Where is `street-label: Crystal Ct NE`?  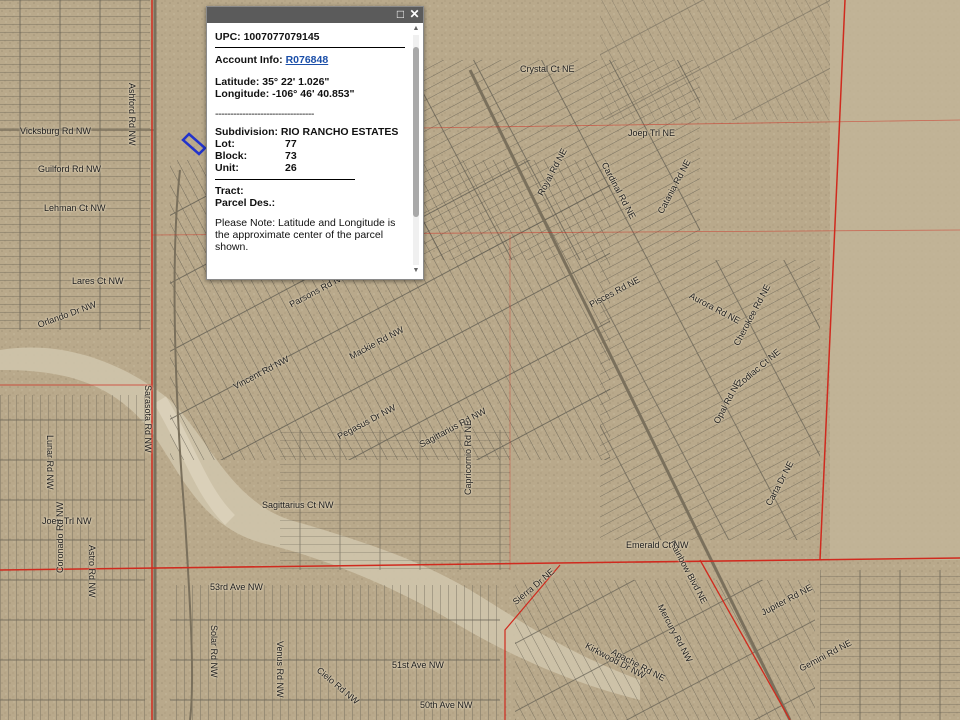 street-label: Crystal Ct NE is located at coordinates (547, 69).